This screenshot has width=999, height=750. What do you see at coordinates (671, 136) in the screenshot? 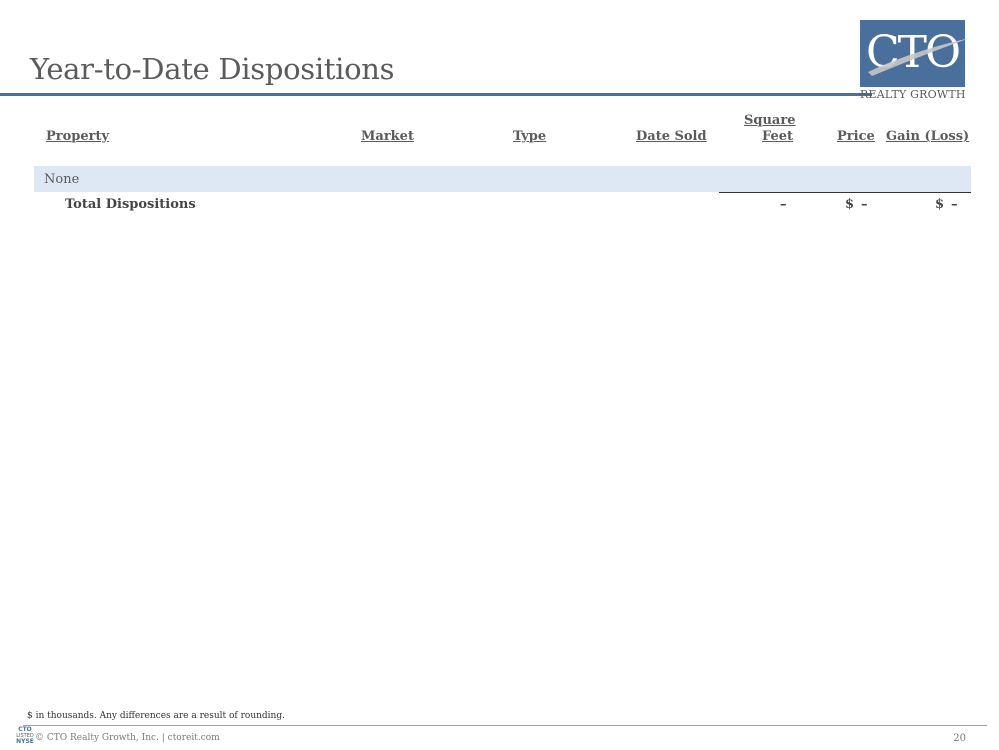
I see `column-header-date-sold: Date Sold` at bounding box center [671, 136].